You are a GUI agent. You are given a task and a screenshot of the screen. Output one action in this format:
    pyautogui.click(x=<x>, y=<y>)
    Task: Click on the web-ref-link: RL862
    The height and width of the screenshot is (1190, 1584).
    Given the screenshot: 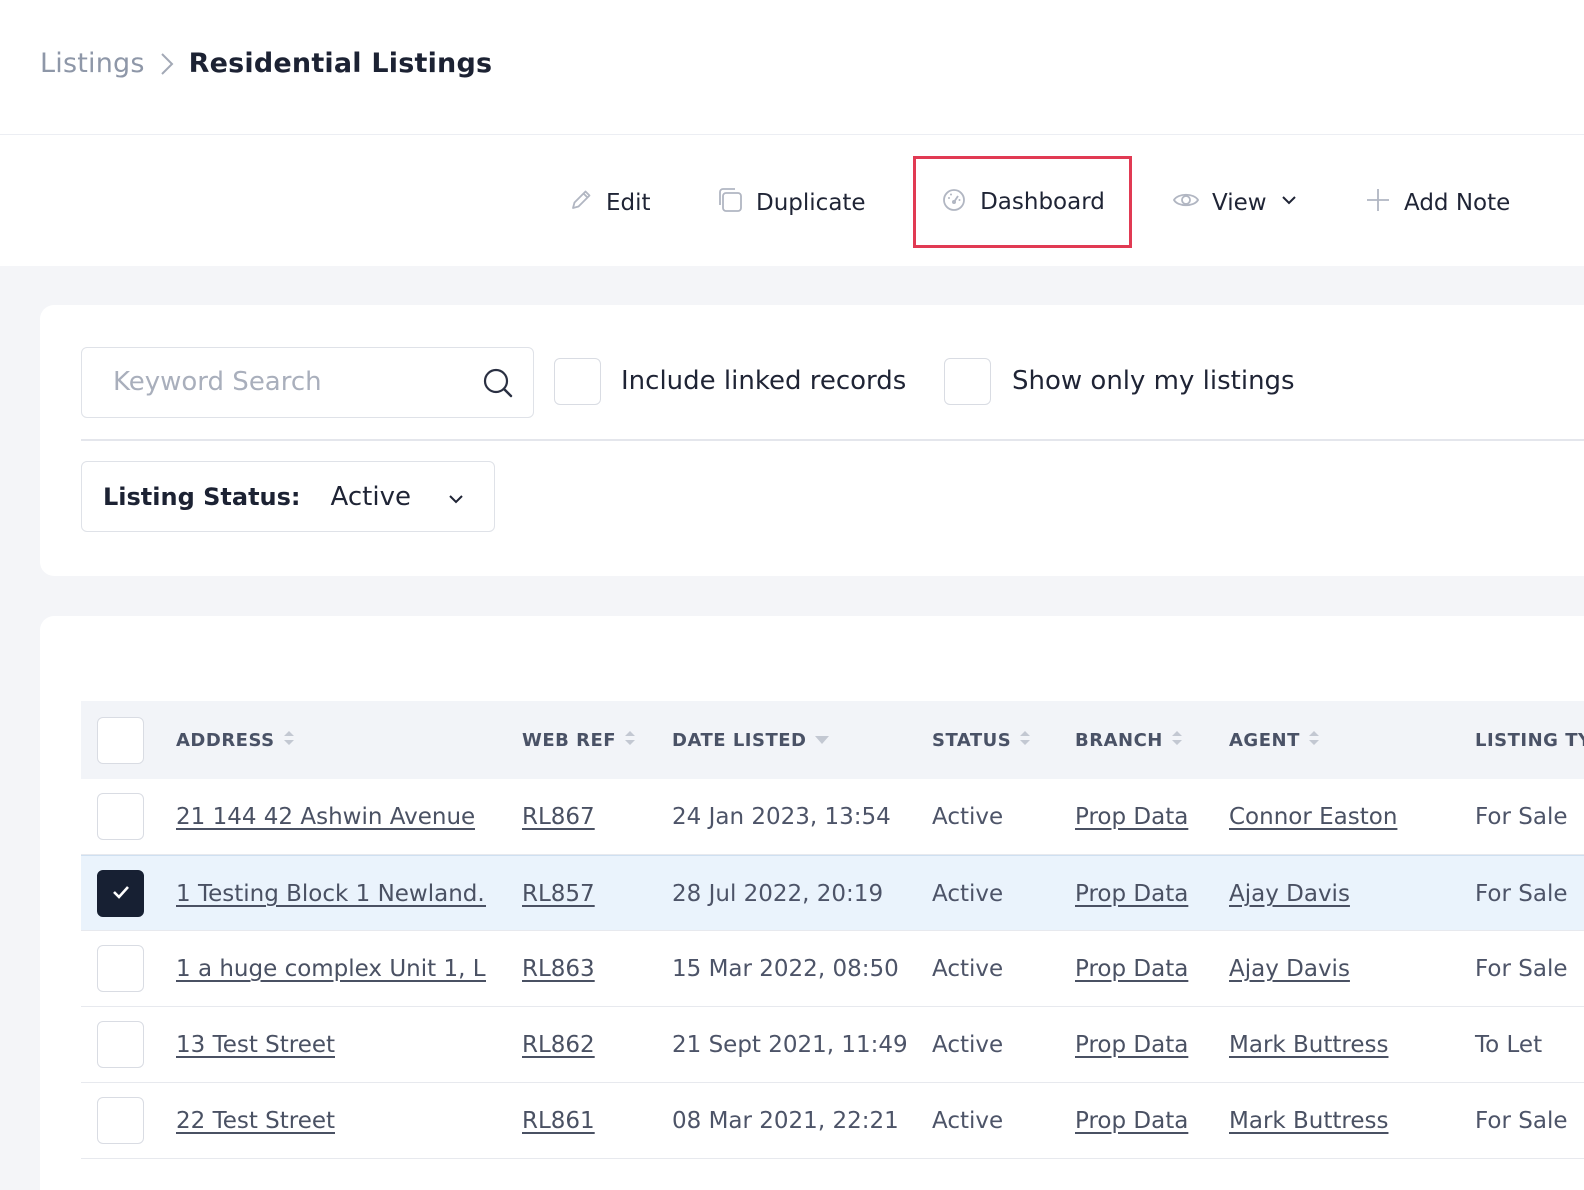 What is the action you would take?
    pyautogui.click(x=558, y=1045)
    